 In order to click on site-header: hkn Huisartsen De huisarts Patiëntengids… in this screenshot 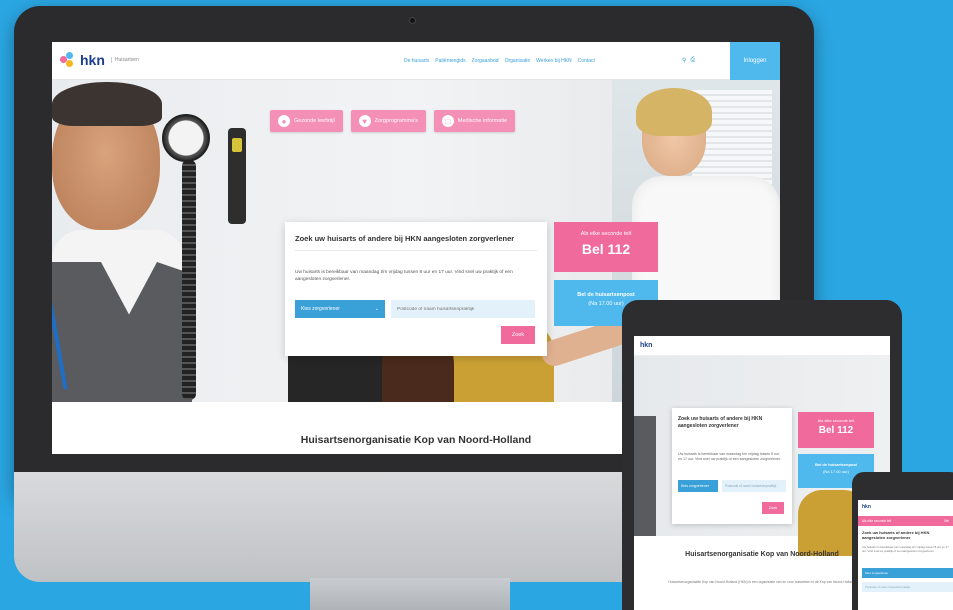, I will do `click(416, 61)`.